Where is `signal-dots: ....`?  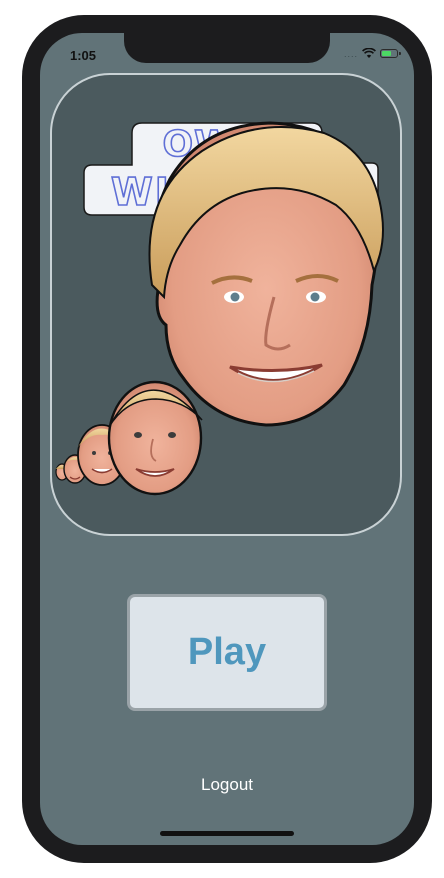 signal-dots: .... is located at coordinates (350, 53).